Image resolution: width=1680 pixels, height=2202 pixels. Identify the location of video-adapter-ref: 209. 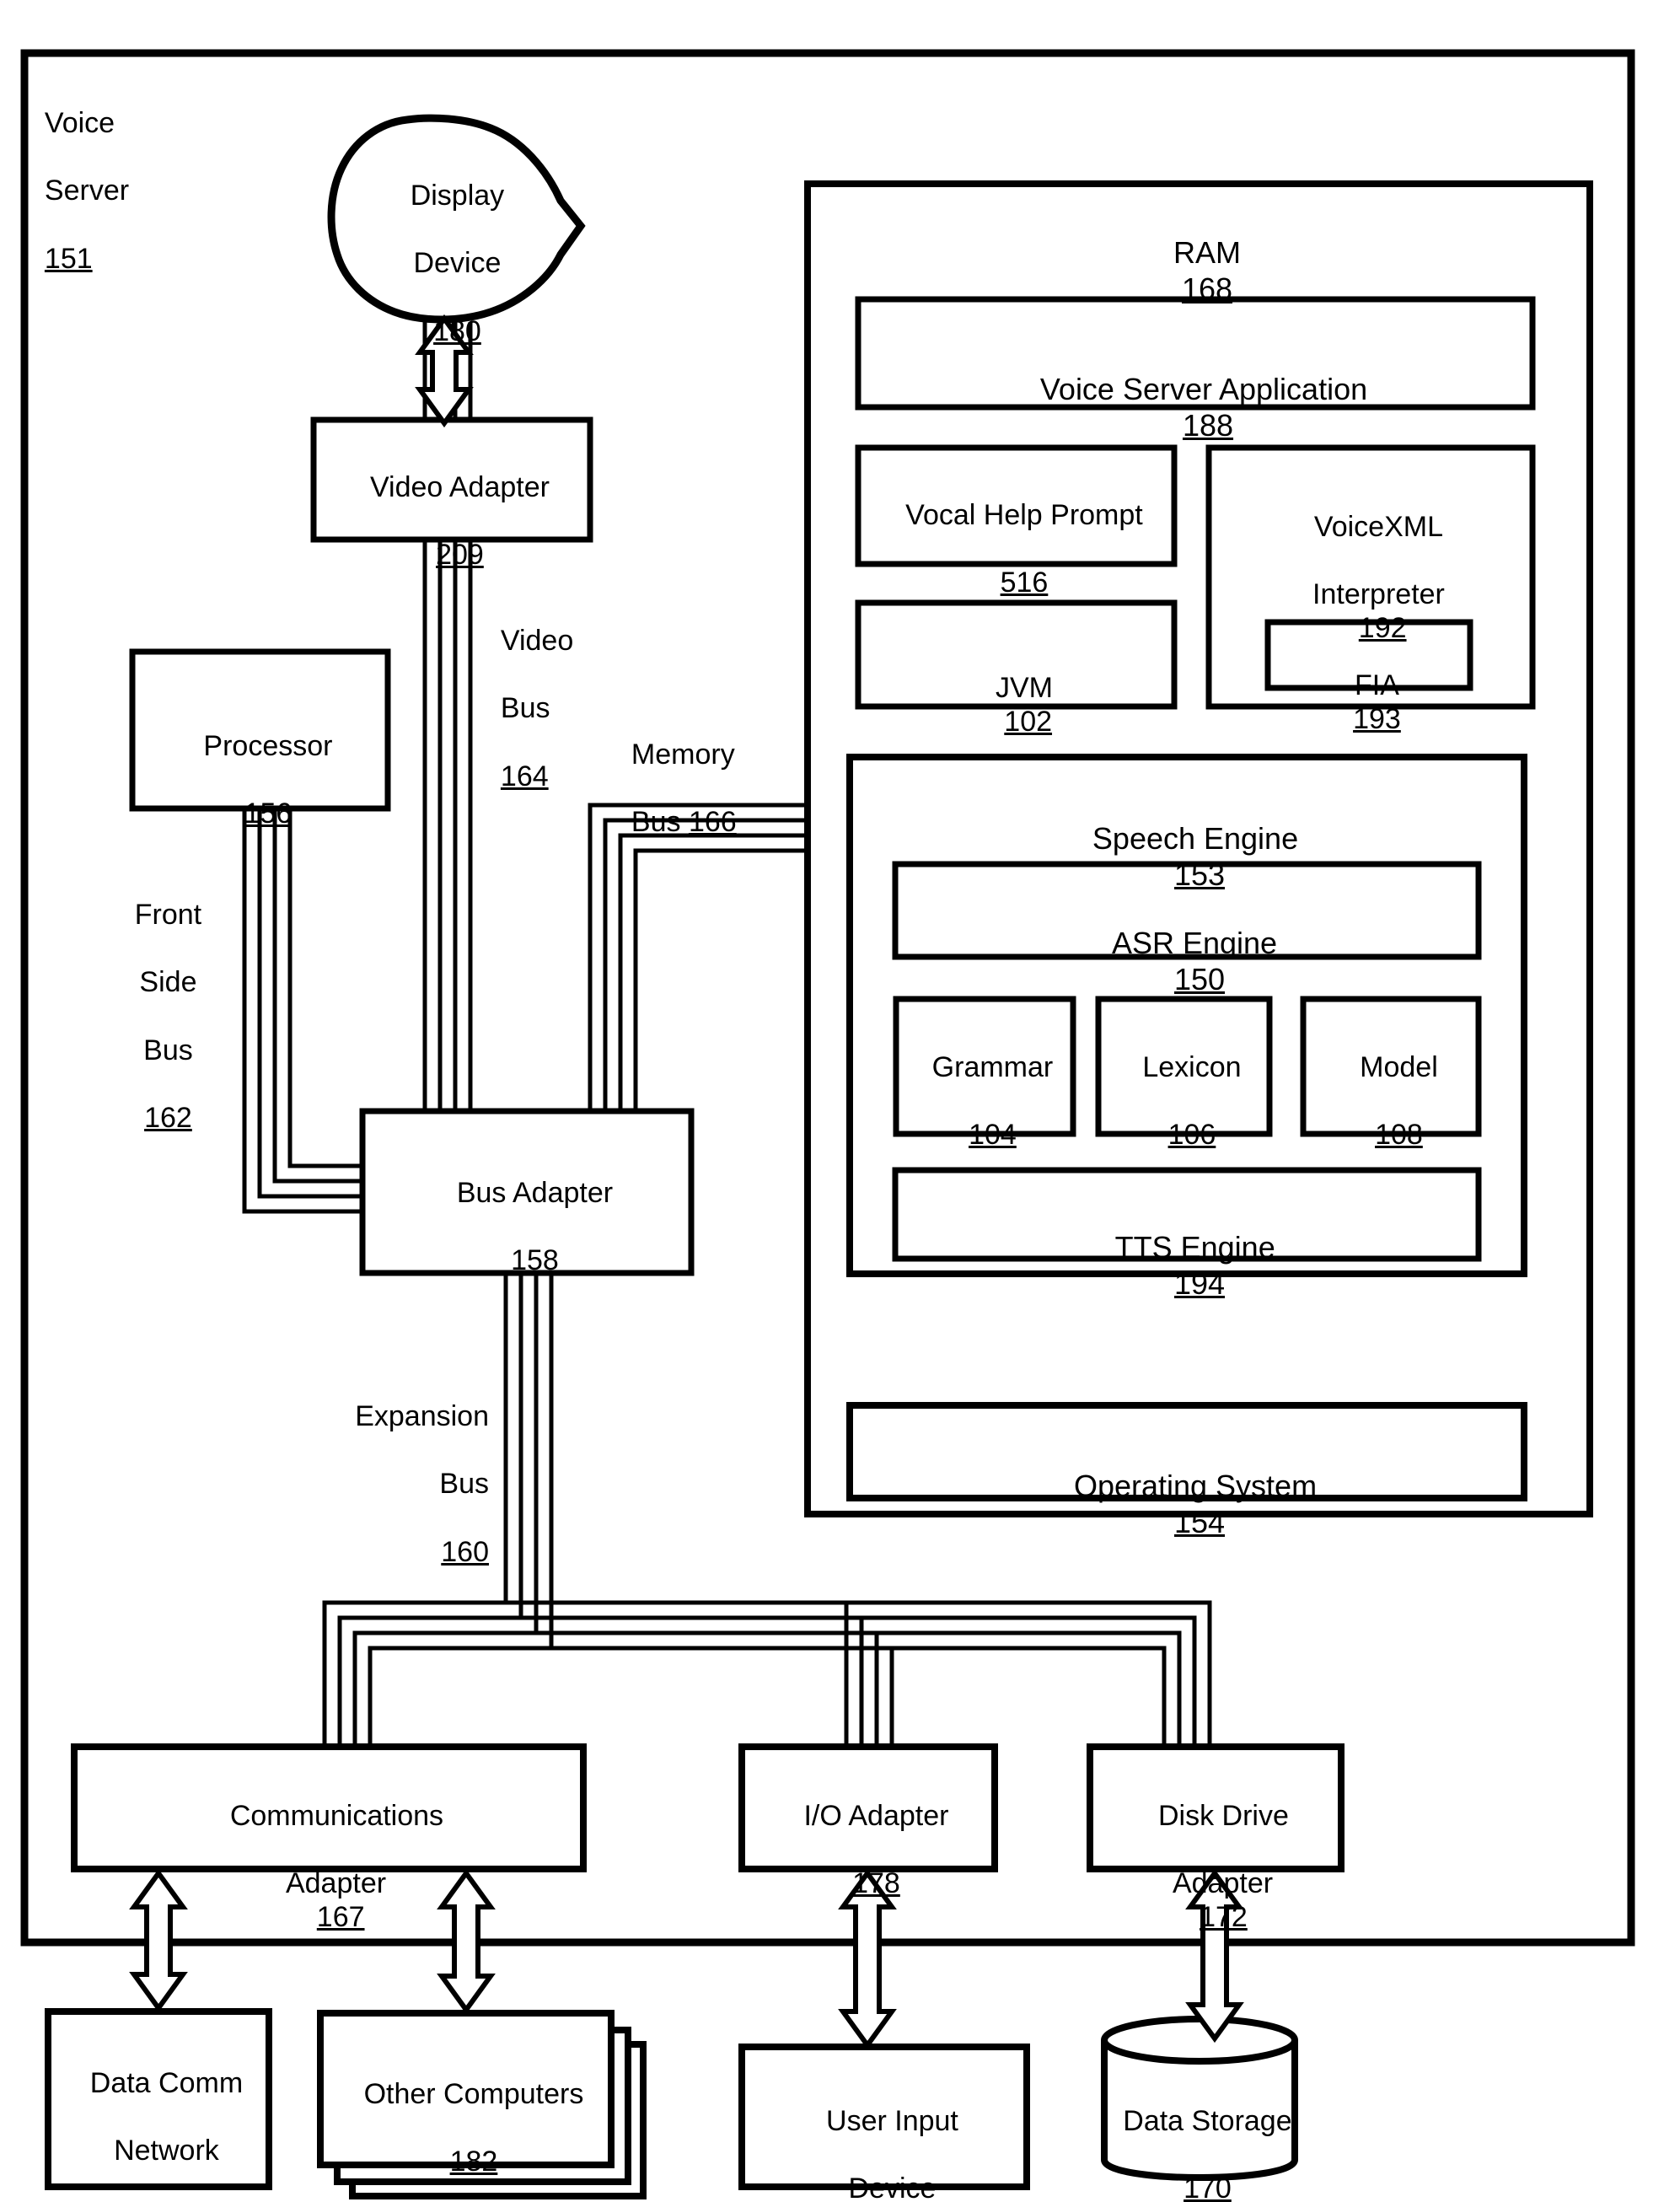
(460, 555).